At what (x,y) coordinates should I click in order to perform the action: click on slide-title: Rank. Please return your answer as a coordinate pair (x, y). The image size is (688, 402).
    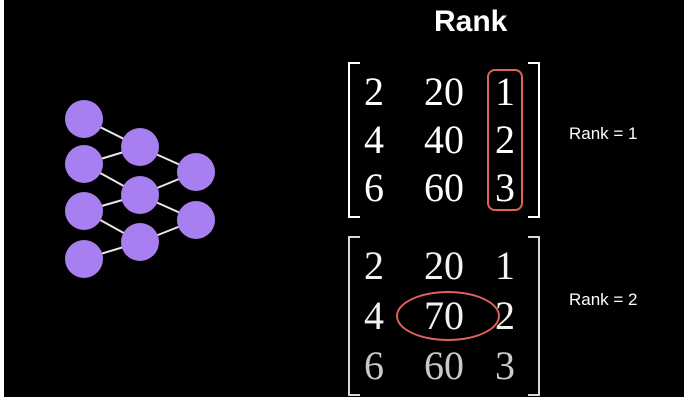
    Looking at the image, I should click on (471, 21).